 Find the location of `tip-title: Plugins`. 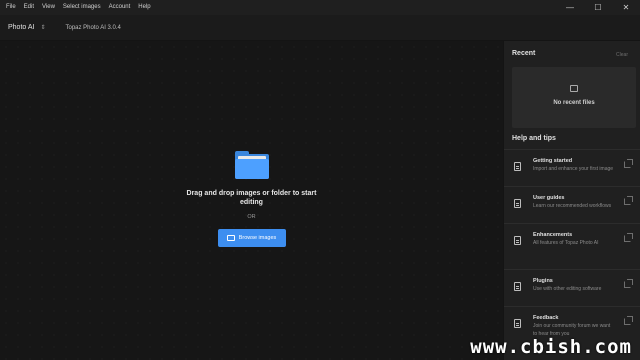

tip-title: Plugins is located at coordinates (543, 281).